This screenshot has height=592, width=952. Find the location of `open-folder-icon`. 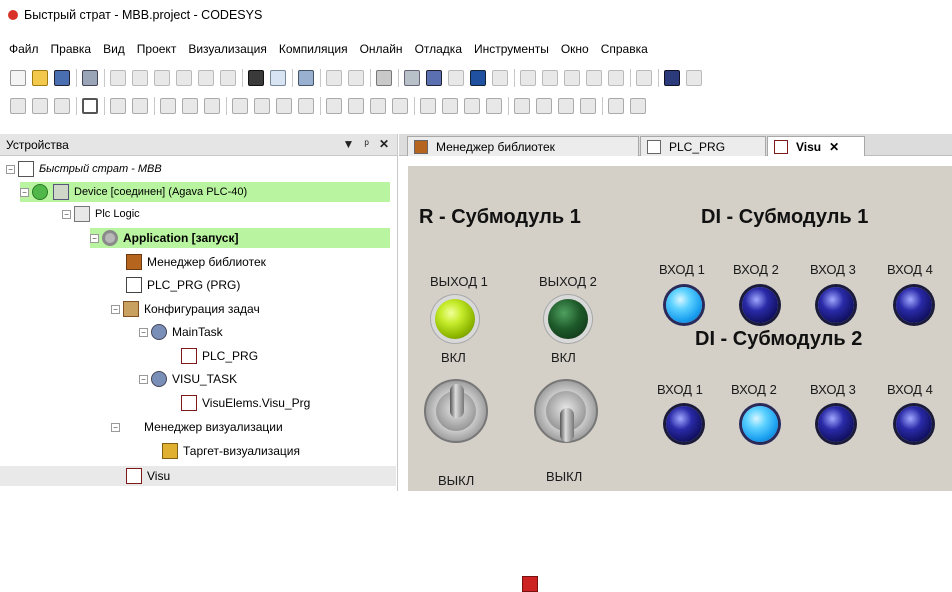

open-folder-icon is located at coordinates (40, 78).